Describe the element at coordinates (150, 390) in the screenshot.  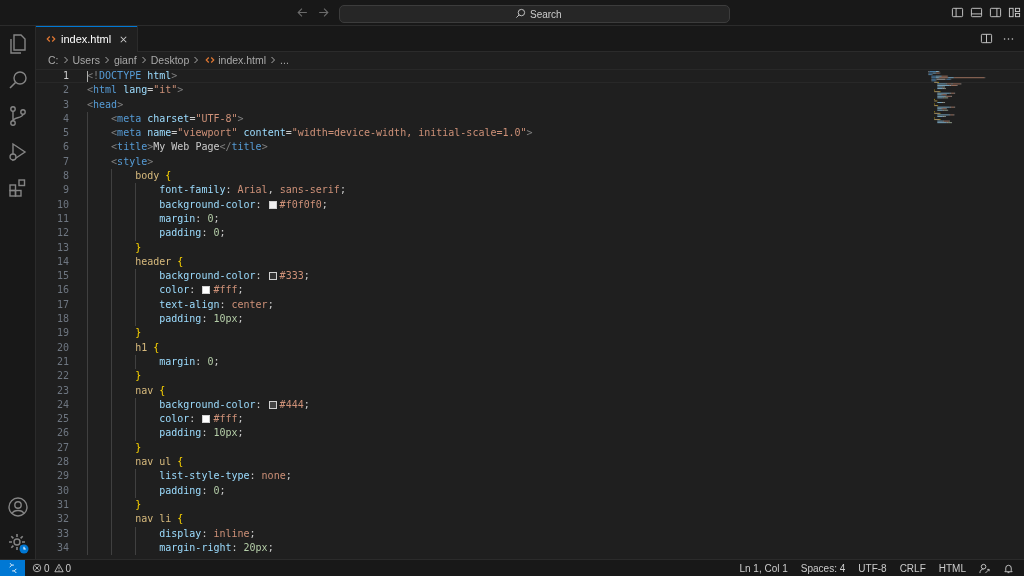
I see `code-line: nav {` at that location.